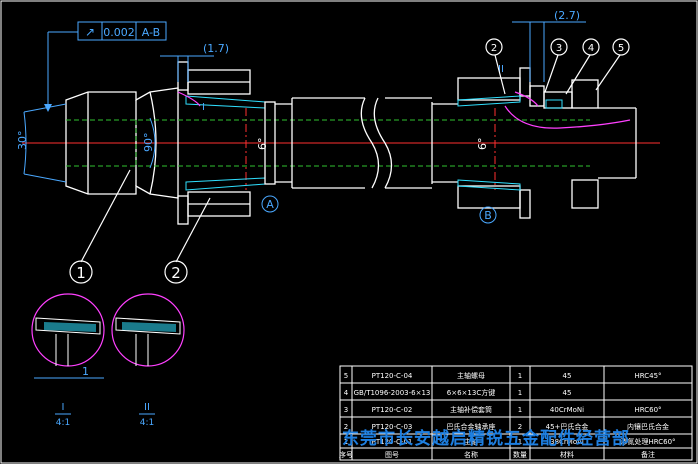 This screenshot has height=464, width=698. Describe the element at coordinates (520, 454) in the screenshot. I see `bom-header-qty: 数量` at that location.